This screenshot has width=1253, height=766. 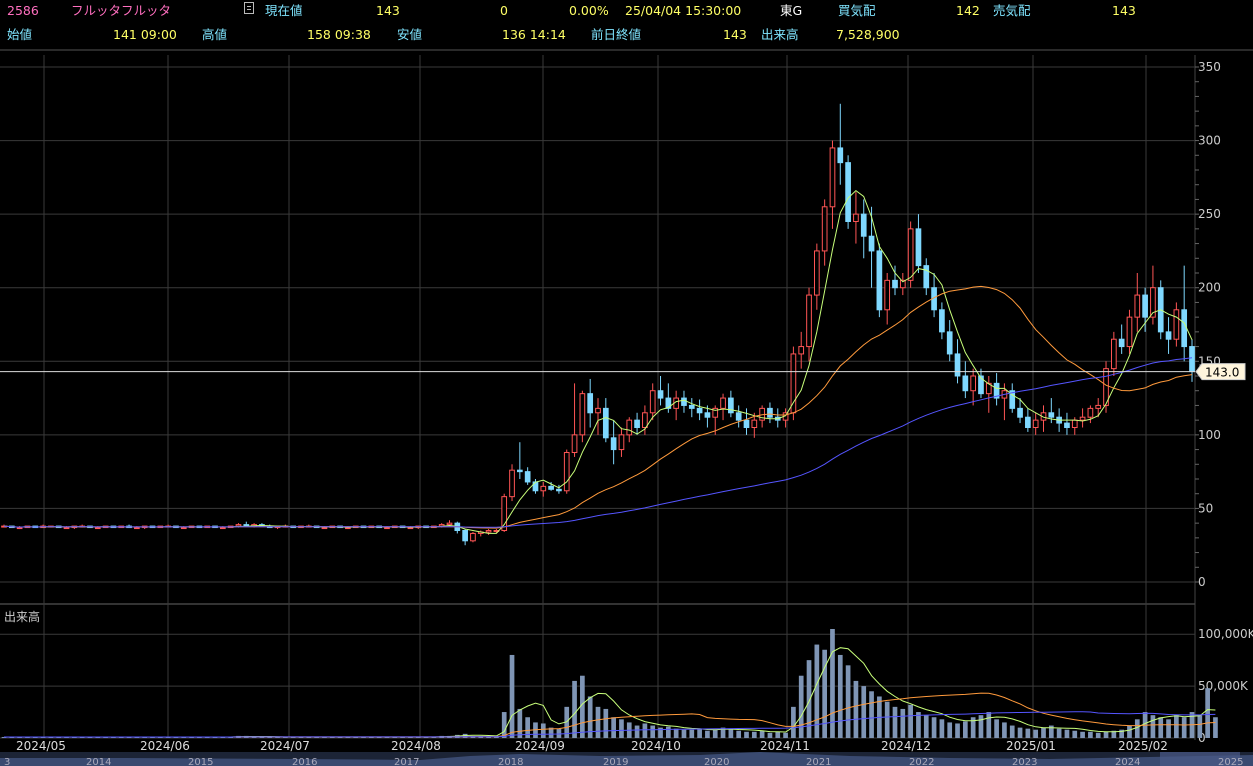 What do you see at coordinates (1209, 214) in the screenshot?
I see `price-tick-label: 250` at bounding box center [1209, 214].